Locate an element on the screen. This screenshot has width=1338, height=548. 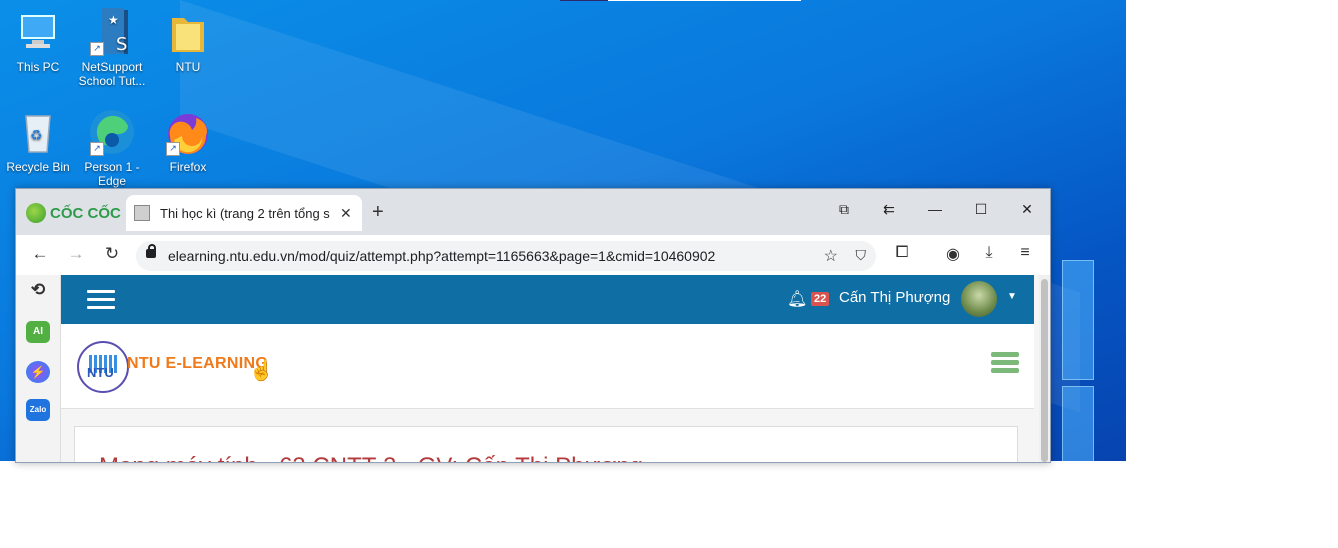
close-button: ✕ is located at coordinates (1027, 209).